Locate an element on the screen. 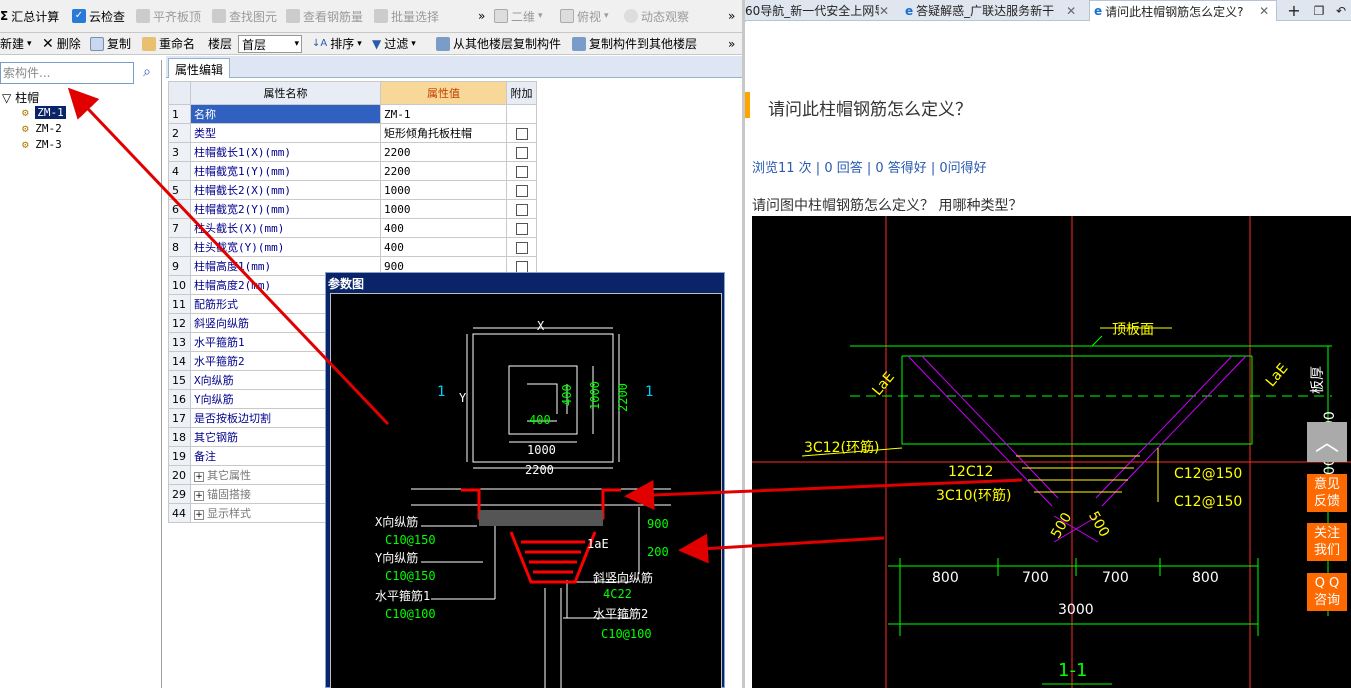 Image resolution: width=1351 pixels, height=688 pixels. new-button: 新建 ▾ is located at coordinates (16, 43).